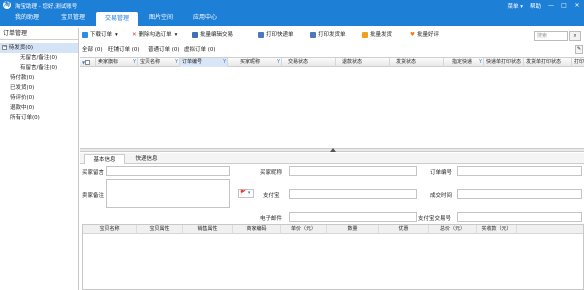  I want to click on alipay-trade-no-label: 支付宝交易号, so click(435, 219).